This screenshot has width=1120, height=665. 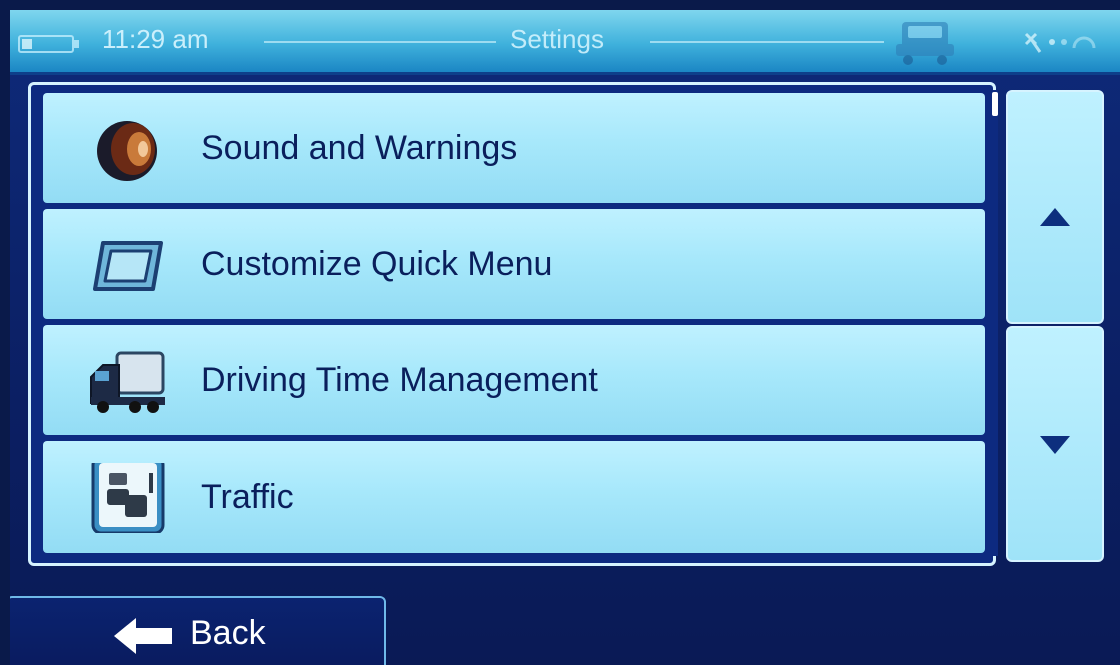 I want to click on traffic-icon, so click(x=128, y=498).